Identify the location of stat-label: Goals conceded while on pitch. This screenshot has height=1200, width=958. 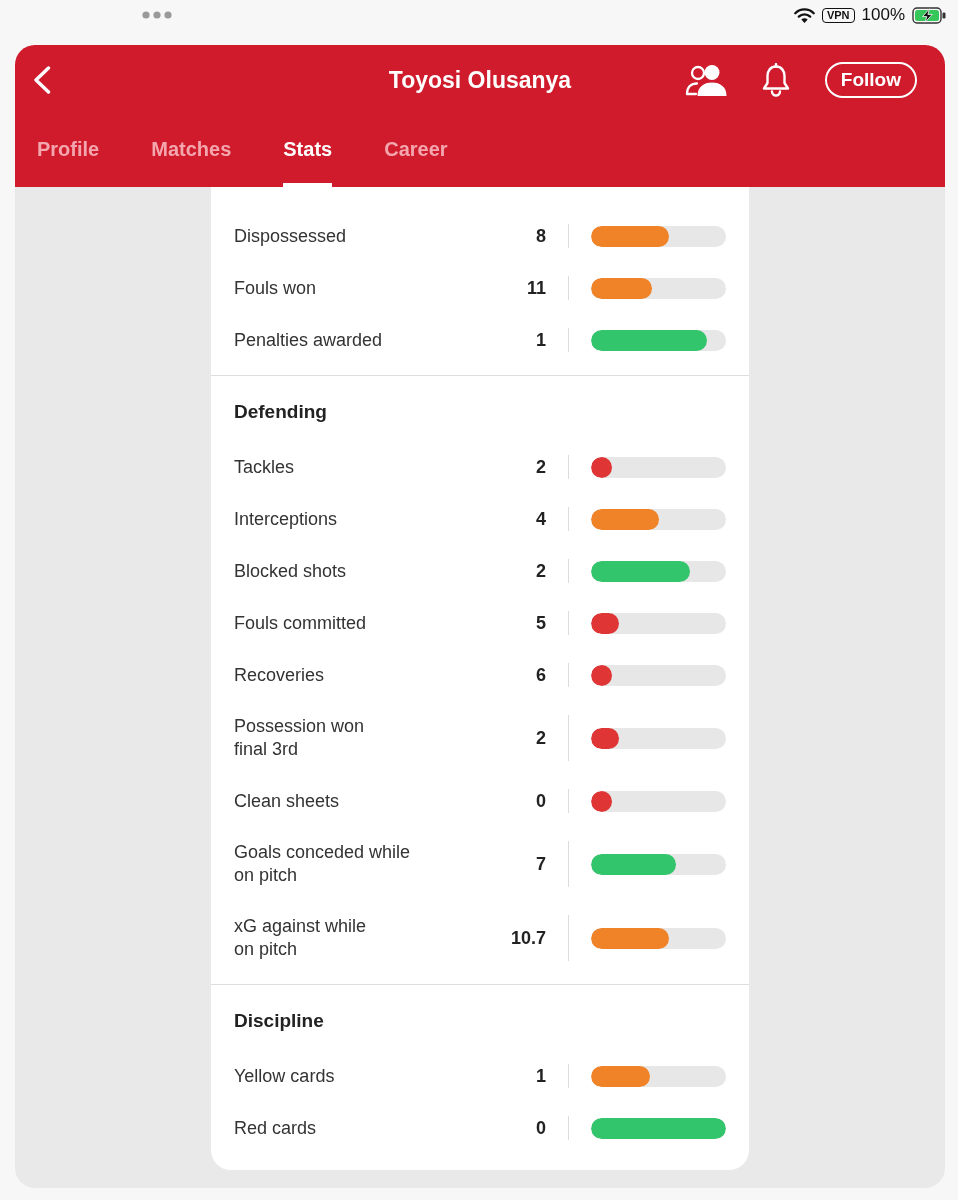
(323, 864).